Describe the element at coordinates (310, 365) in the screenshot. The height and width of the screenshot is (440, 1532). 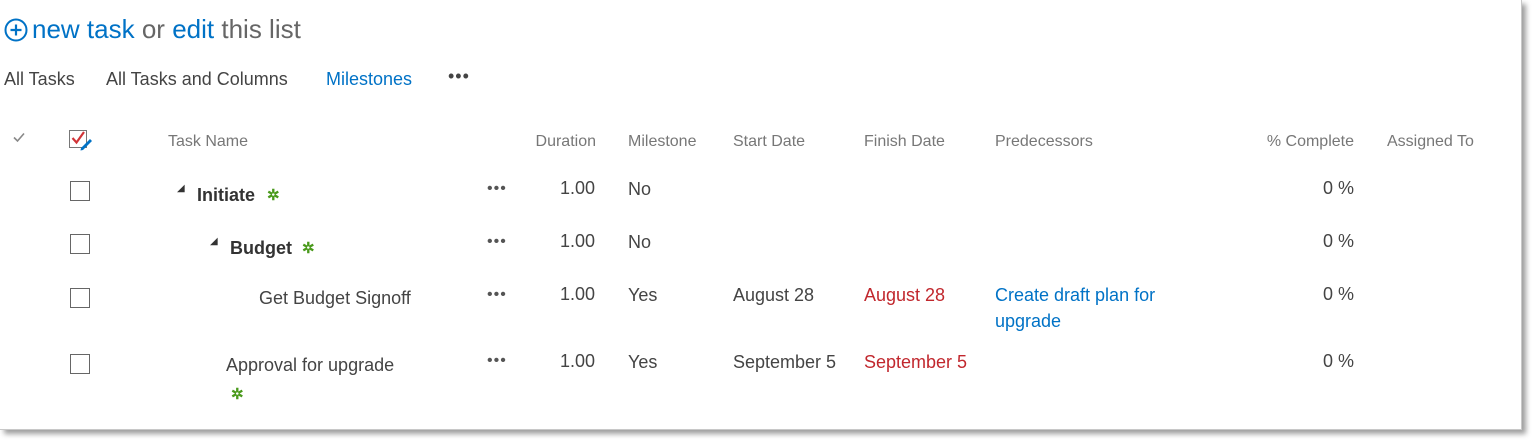
I see `task-name: Approval for upgrade` at that location.